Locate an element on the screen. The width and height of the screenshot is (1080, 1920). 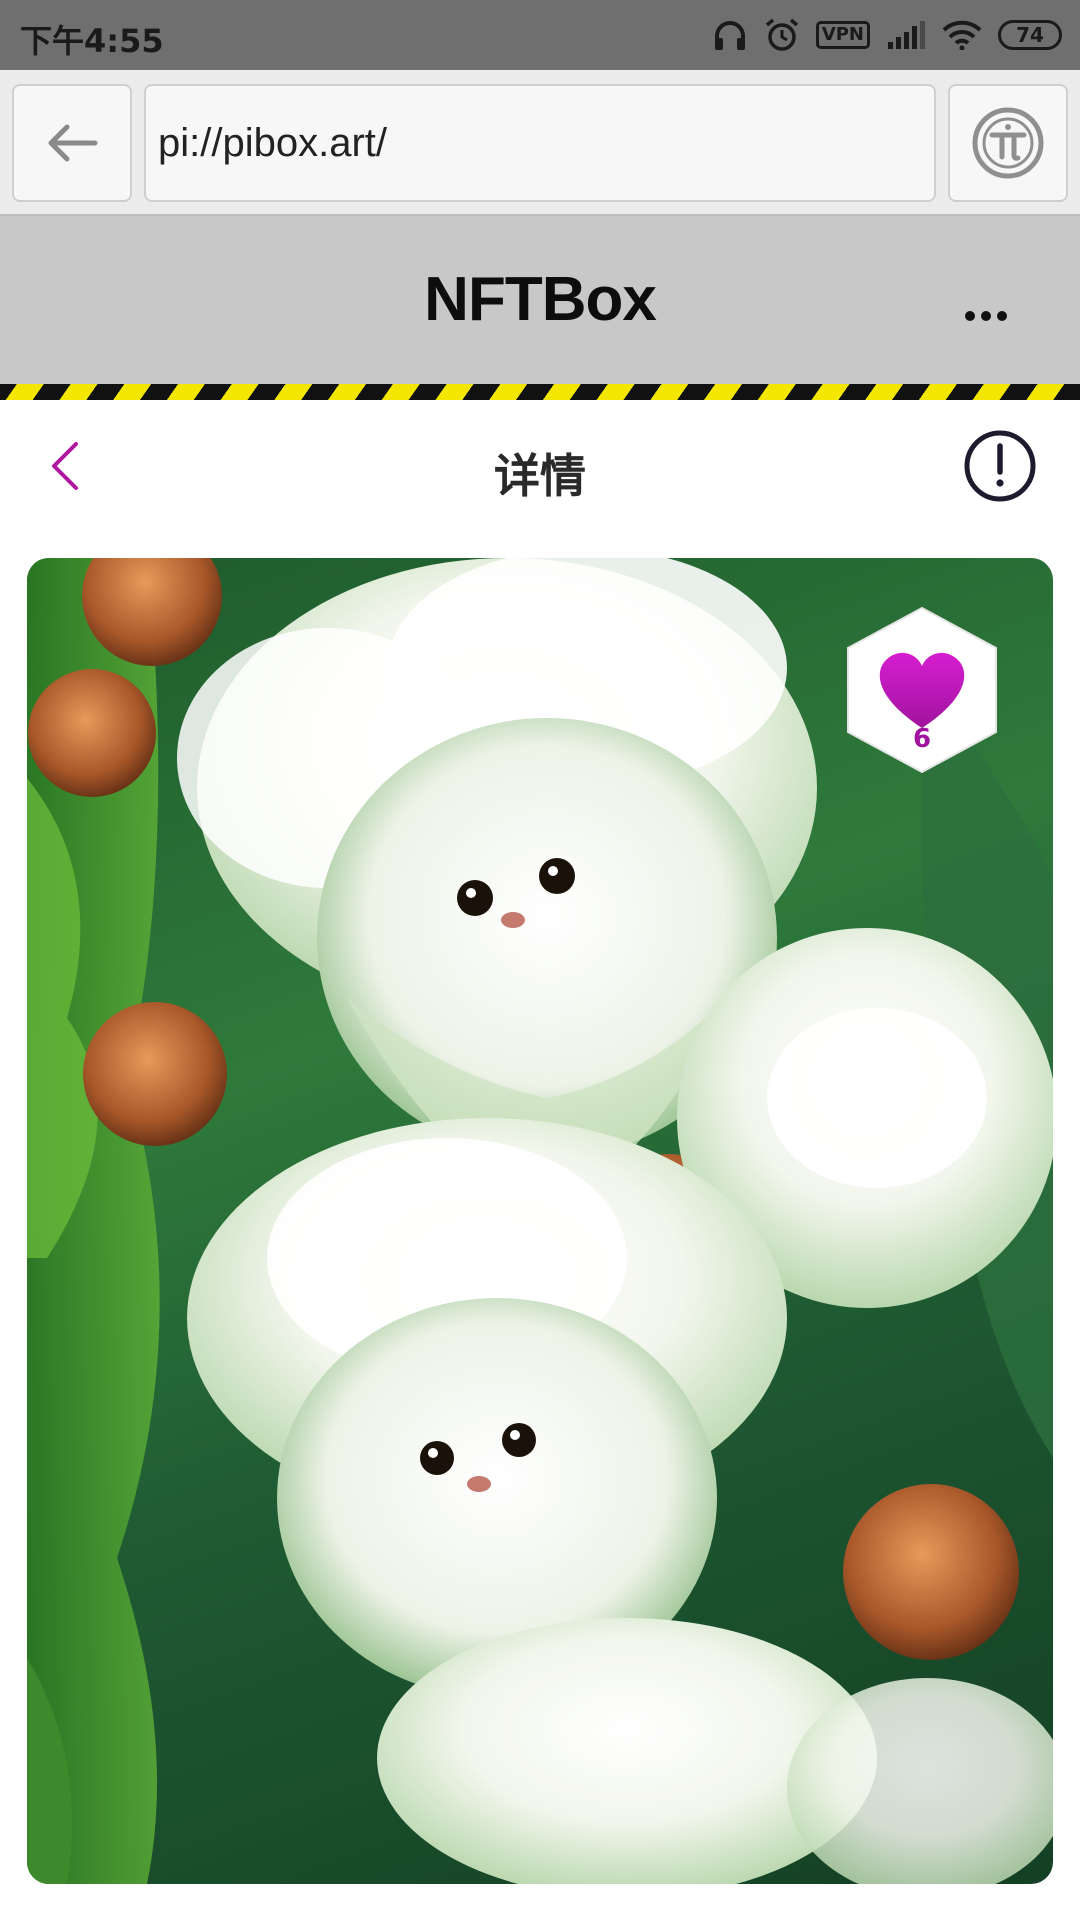
cellular-signal-icon is located at coordinates (906, 35).